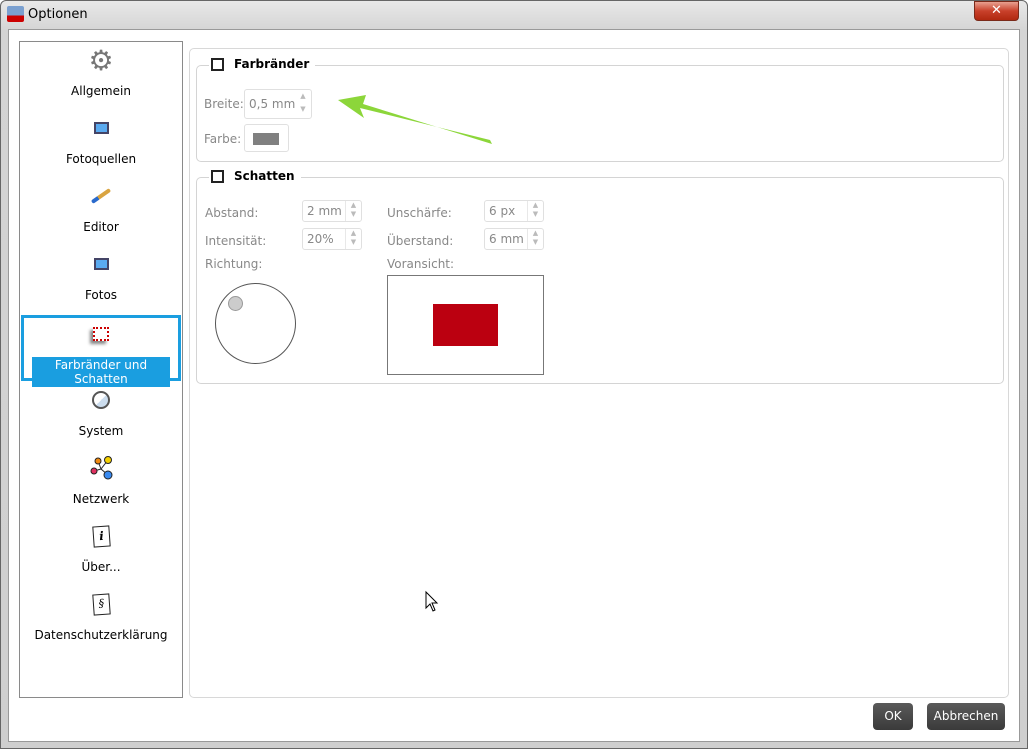 The image size is (1028, 749). I want to click on annotation-arrow-icon, so click(415, 353).